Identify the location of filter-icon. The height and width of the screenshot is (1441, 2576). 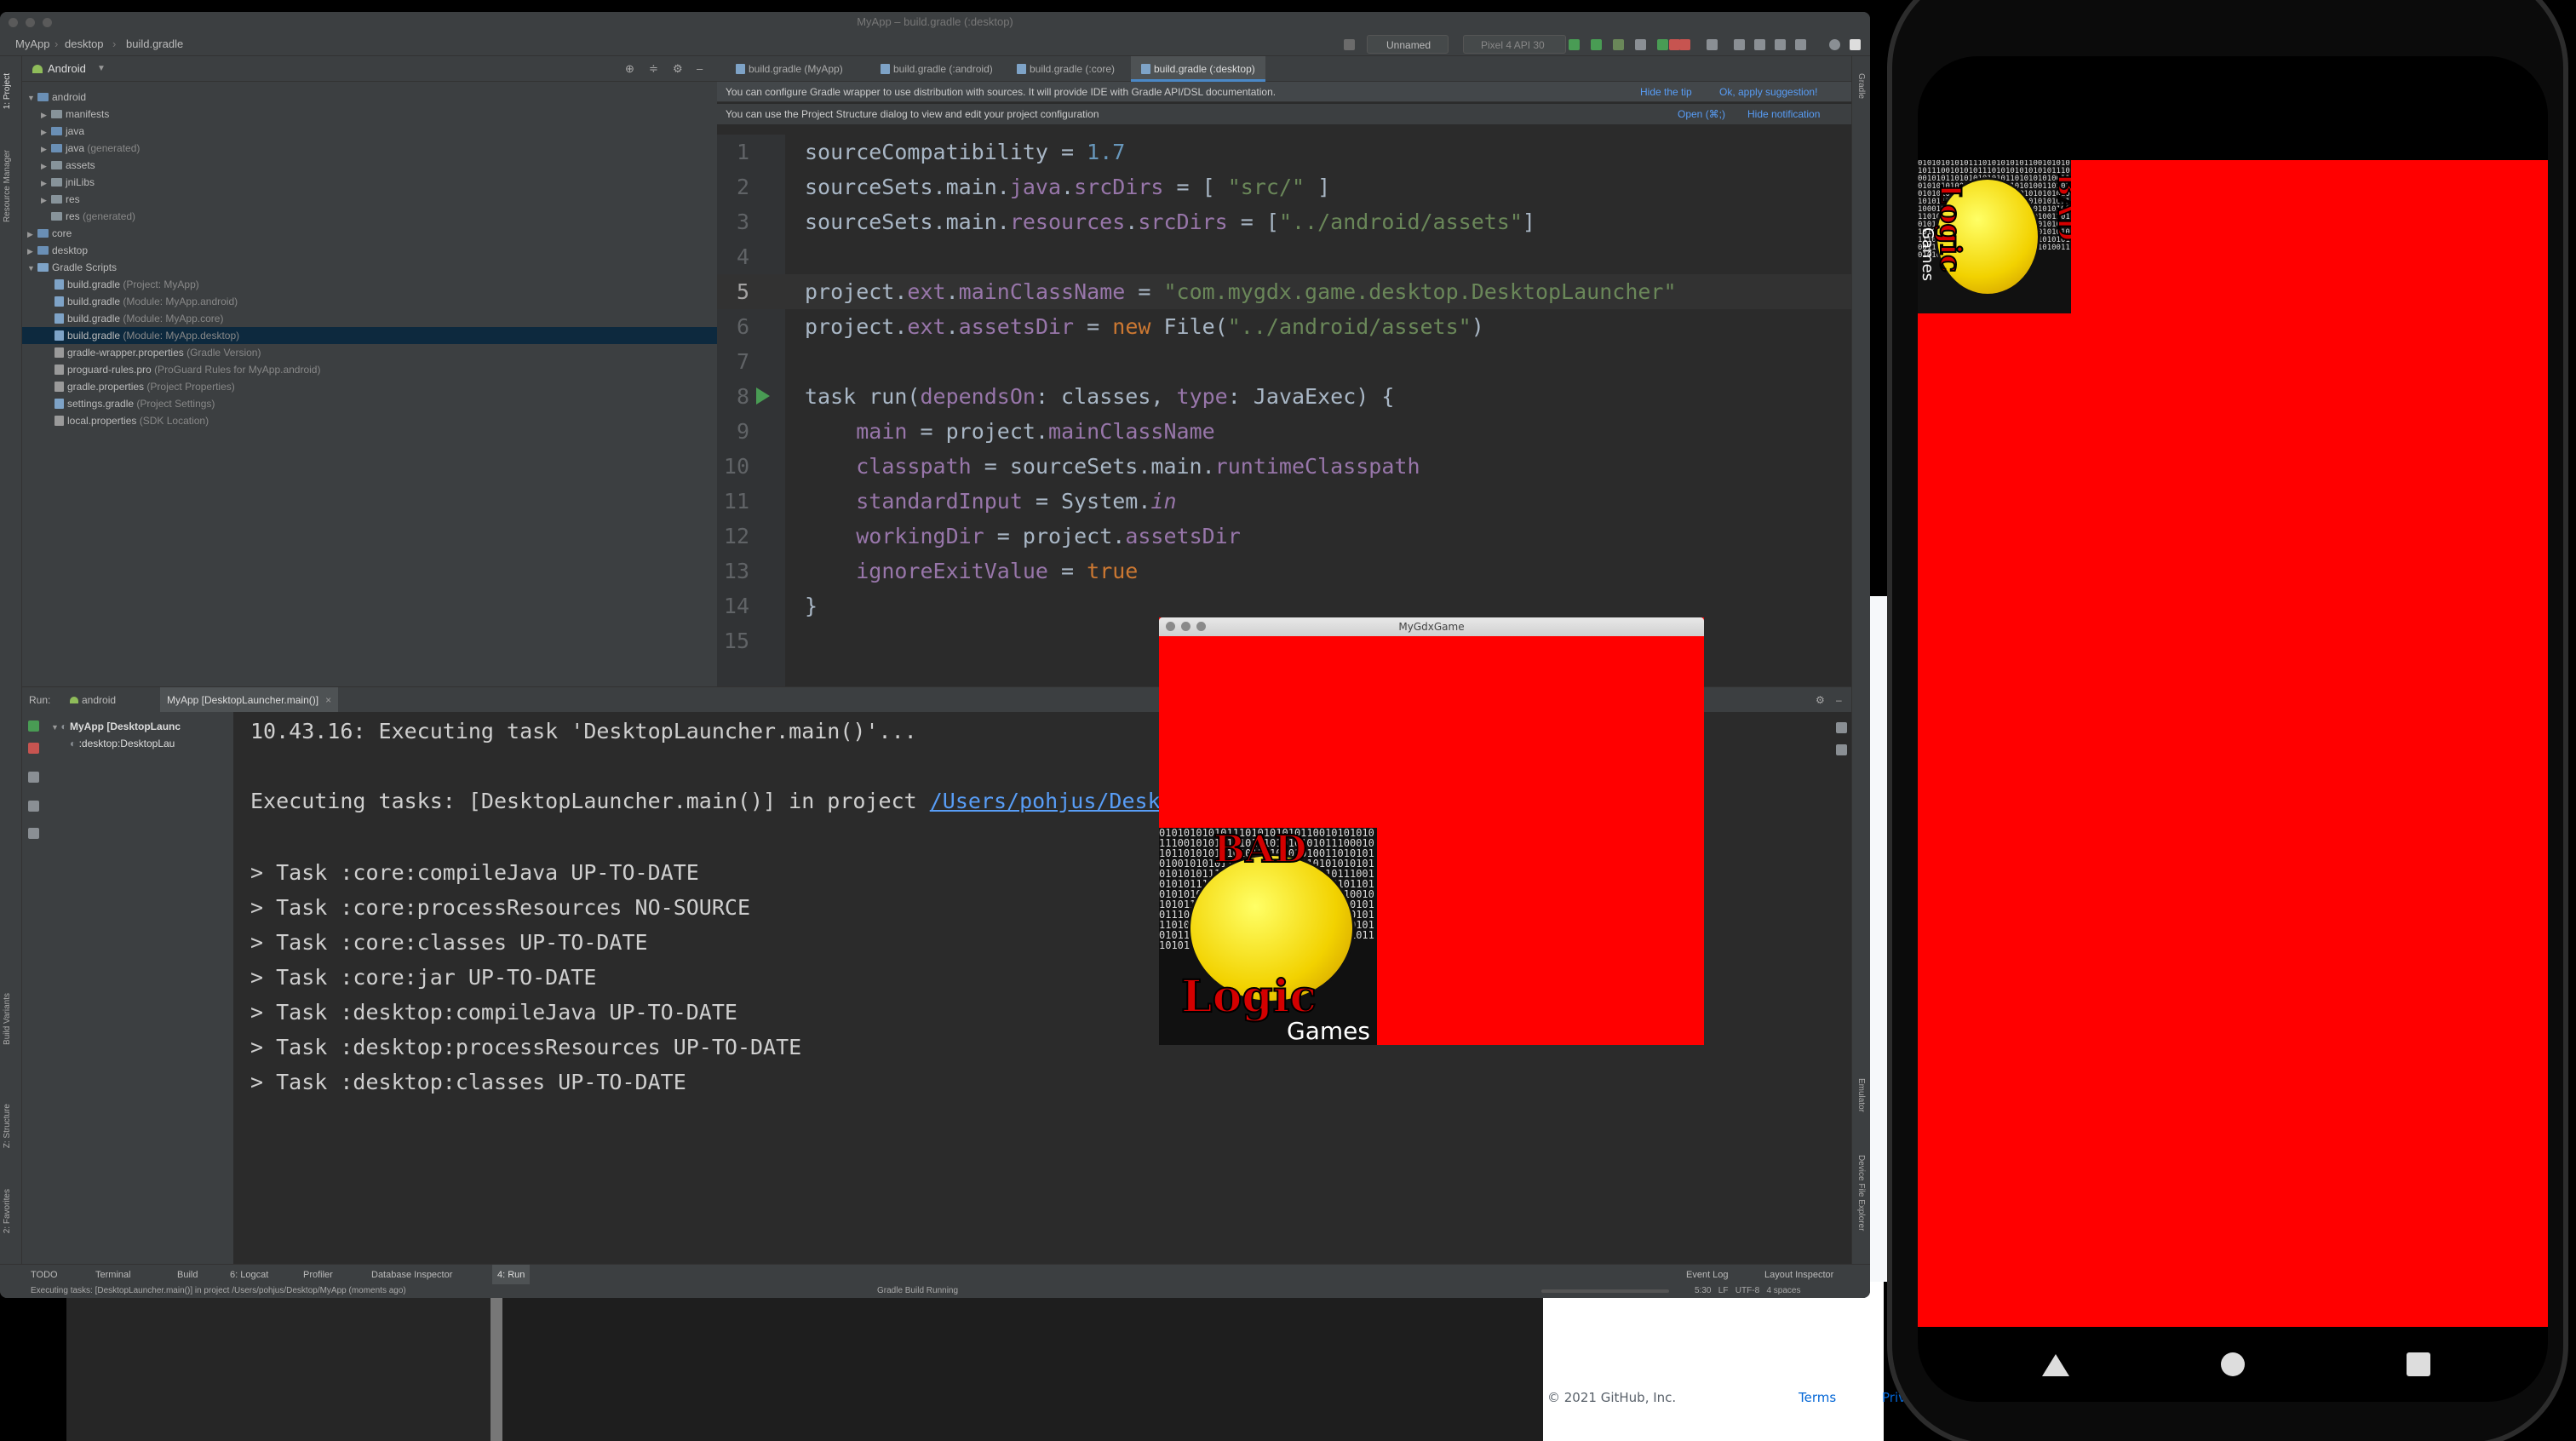
(33, 777).